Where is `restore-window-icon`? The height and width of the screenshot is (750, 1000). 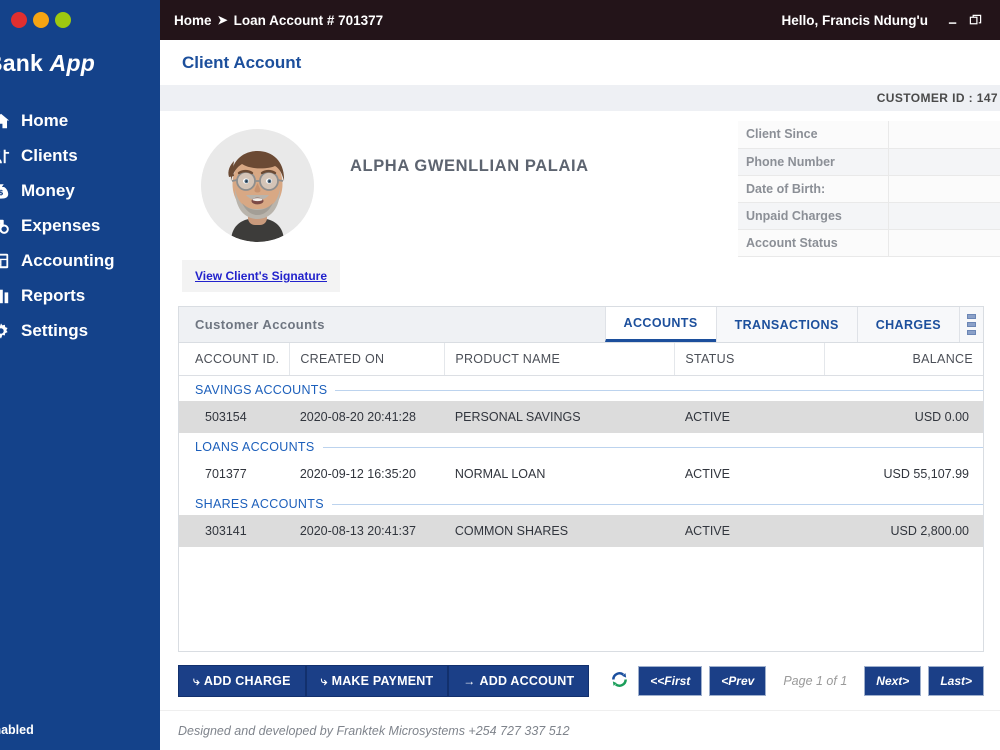
restore-window-icon is located at coordinates (975, 20).